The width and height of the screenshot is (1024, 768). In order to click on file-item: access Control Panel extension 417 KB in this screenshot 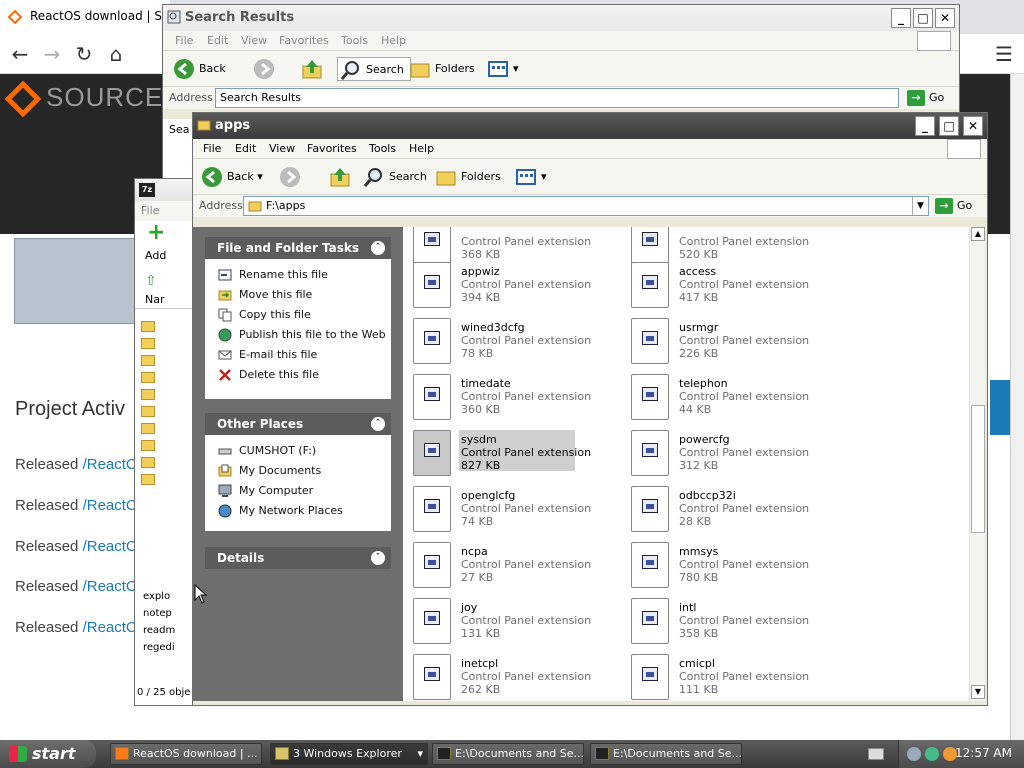, I will do `click(736, 288)`.